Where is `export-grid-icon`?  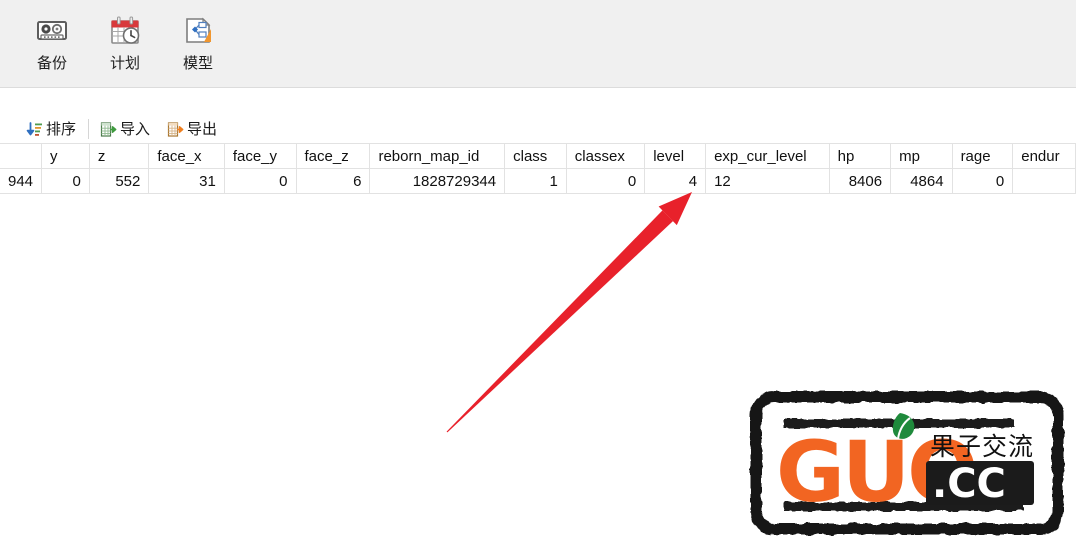
export-grid-icon is located at coordinates (175, 129).